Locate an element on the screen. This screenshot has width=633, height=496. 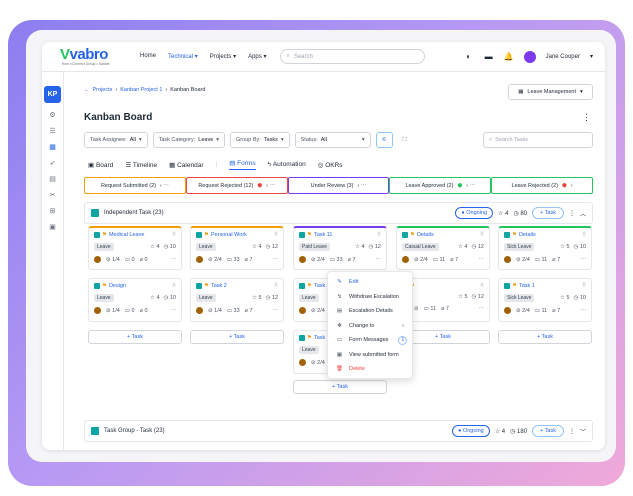
task-card: ⚑ Details ⠿ Sick Leave ☆ 5 ◷ 10 ⊘ 2/4 ▭ 11 ⌀ 7 ⋯ is located at coordinates (545, 248).